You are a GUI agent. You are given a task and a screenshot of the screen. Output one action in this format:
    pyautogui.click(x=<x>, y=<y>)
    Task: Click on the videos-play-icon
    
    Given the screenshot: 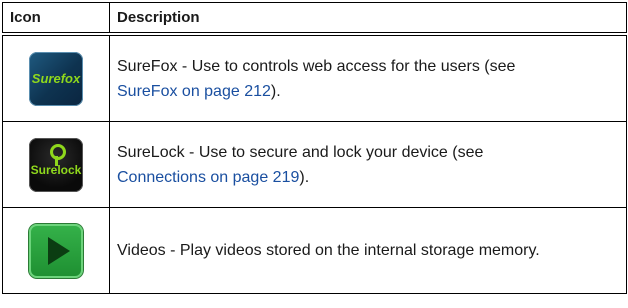 What is the action you would take?
    pyautogui.click(x=56, y=250)
    